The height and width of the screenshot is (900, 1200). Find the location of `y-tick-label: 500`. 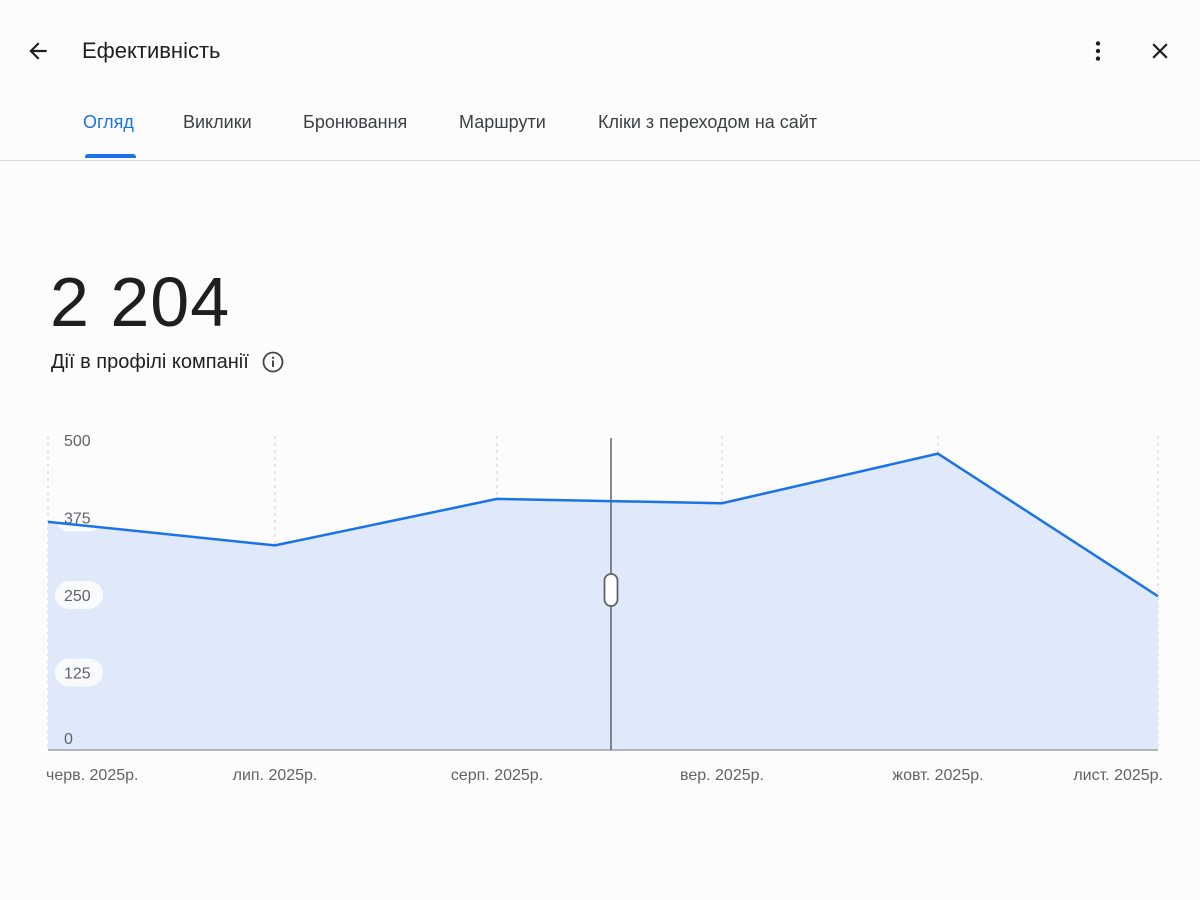

y-tick-label: 500 is located at coordinates (77, 441).